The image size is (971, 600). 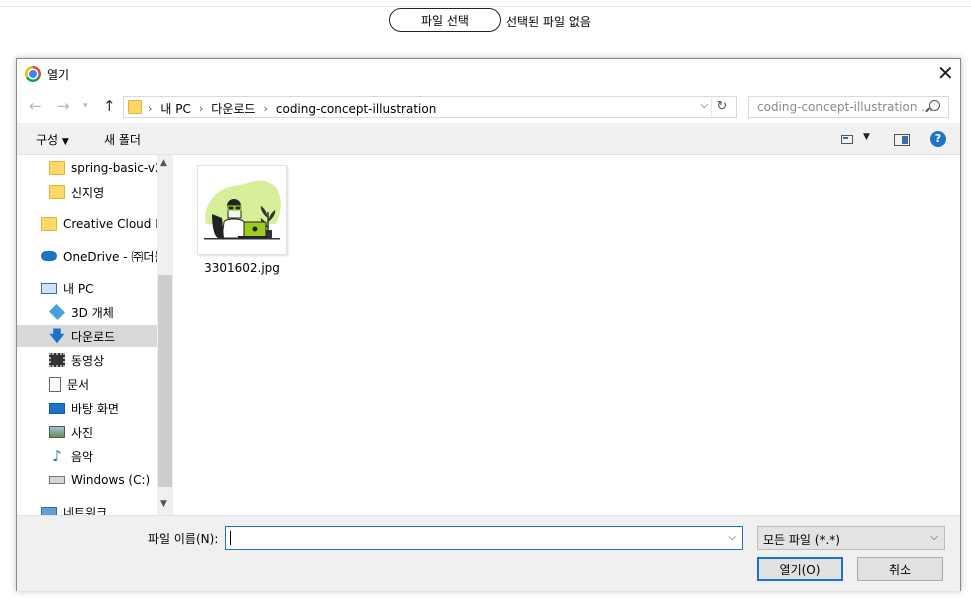 I want to click on download-icon: 🡇, so click(x=57, y=336).